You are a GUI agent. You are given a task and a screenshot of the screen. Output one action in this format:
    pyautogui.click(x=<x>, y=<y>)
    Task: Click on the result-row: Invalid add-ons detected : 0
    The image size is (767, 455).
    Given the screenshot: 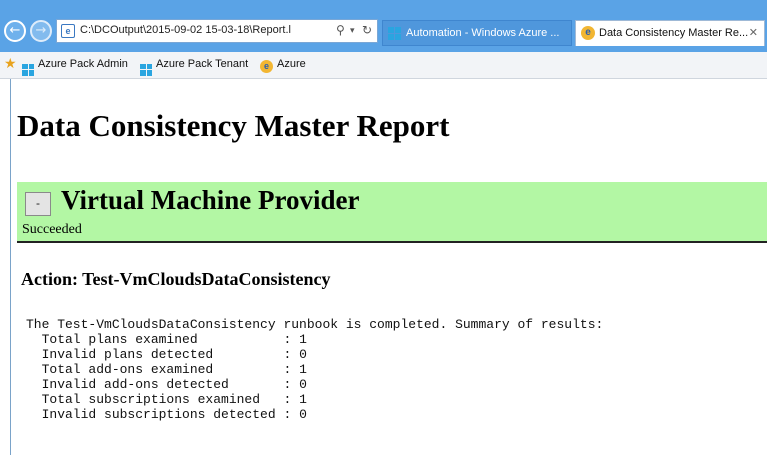 What is the action you would take?
    pyautogui.click(x=166, y=384)
    